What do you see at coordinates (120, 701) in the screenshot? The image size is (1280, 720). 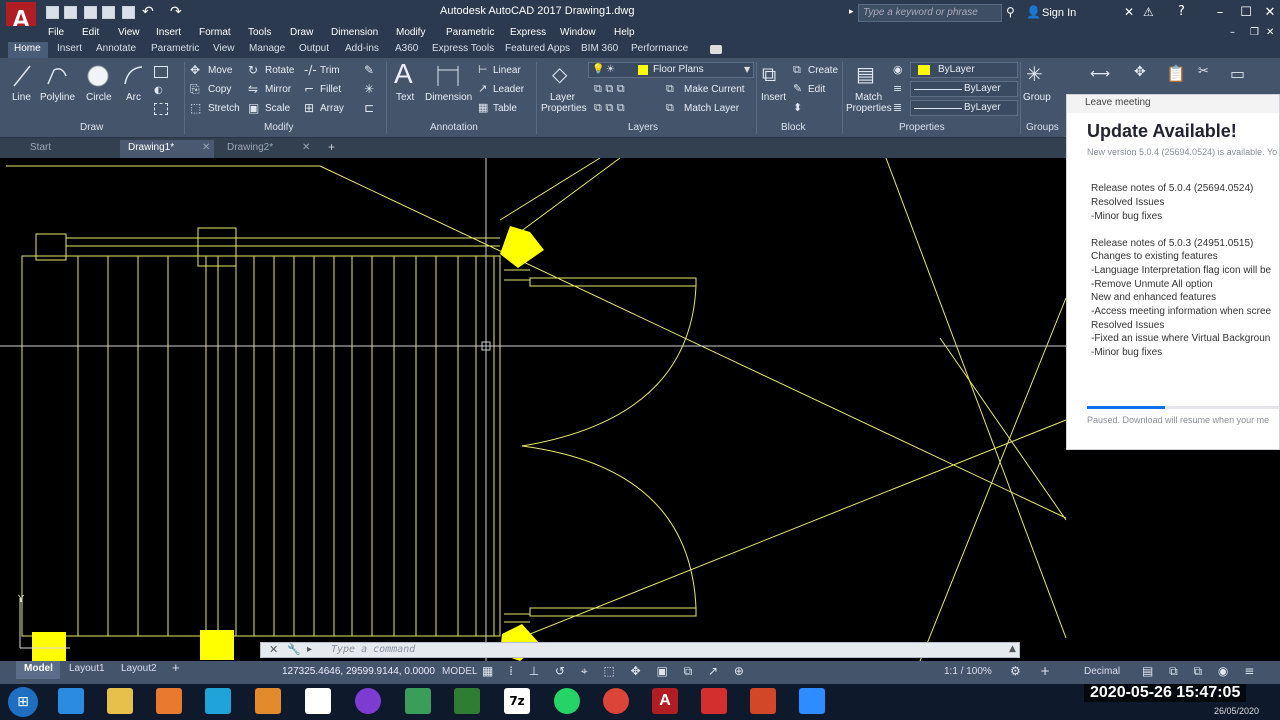 I see `file-explorer-icon` at bounding box center [120, 701].